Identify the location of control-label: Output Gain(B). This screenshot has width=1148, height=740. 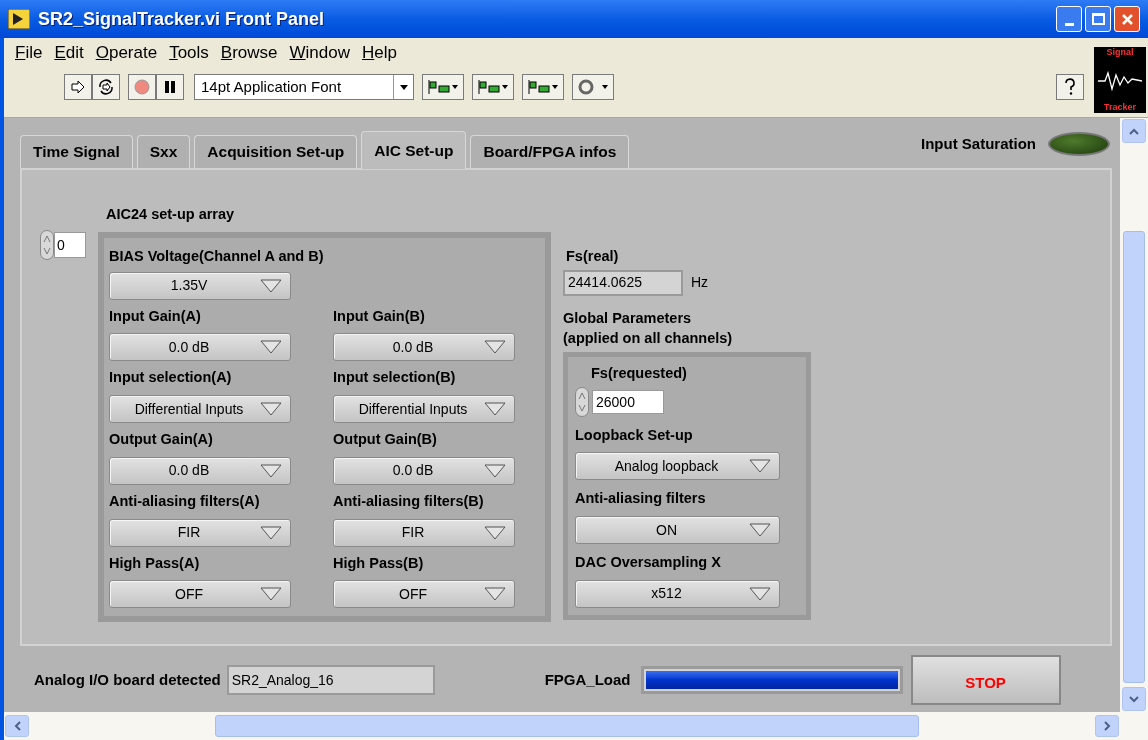
(385, 439).